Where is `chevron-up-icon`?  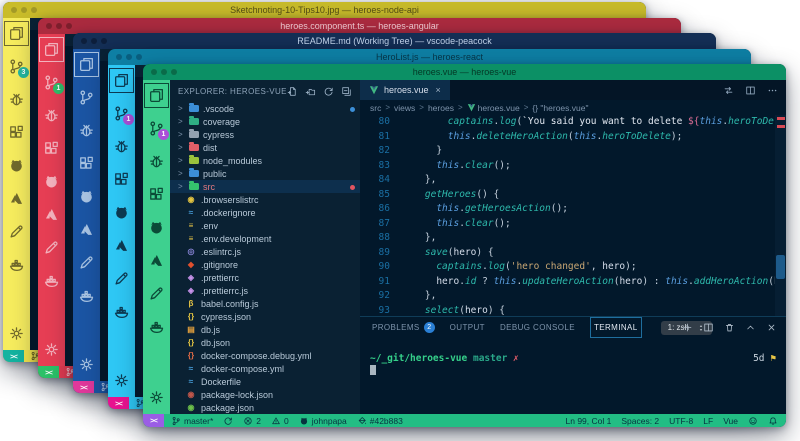
chevron-up-icon is located at coordinates (750, 327).